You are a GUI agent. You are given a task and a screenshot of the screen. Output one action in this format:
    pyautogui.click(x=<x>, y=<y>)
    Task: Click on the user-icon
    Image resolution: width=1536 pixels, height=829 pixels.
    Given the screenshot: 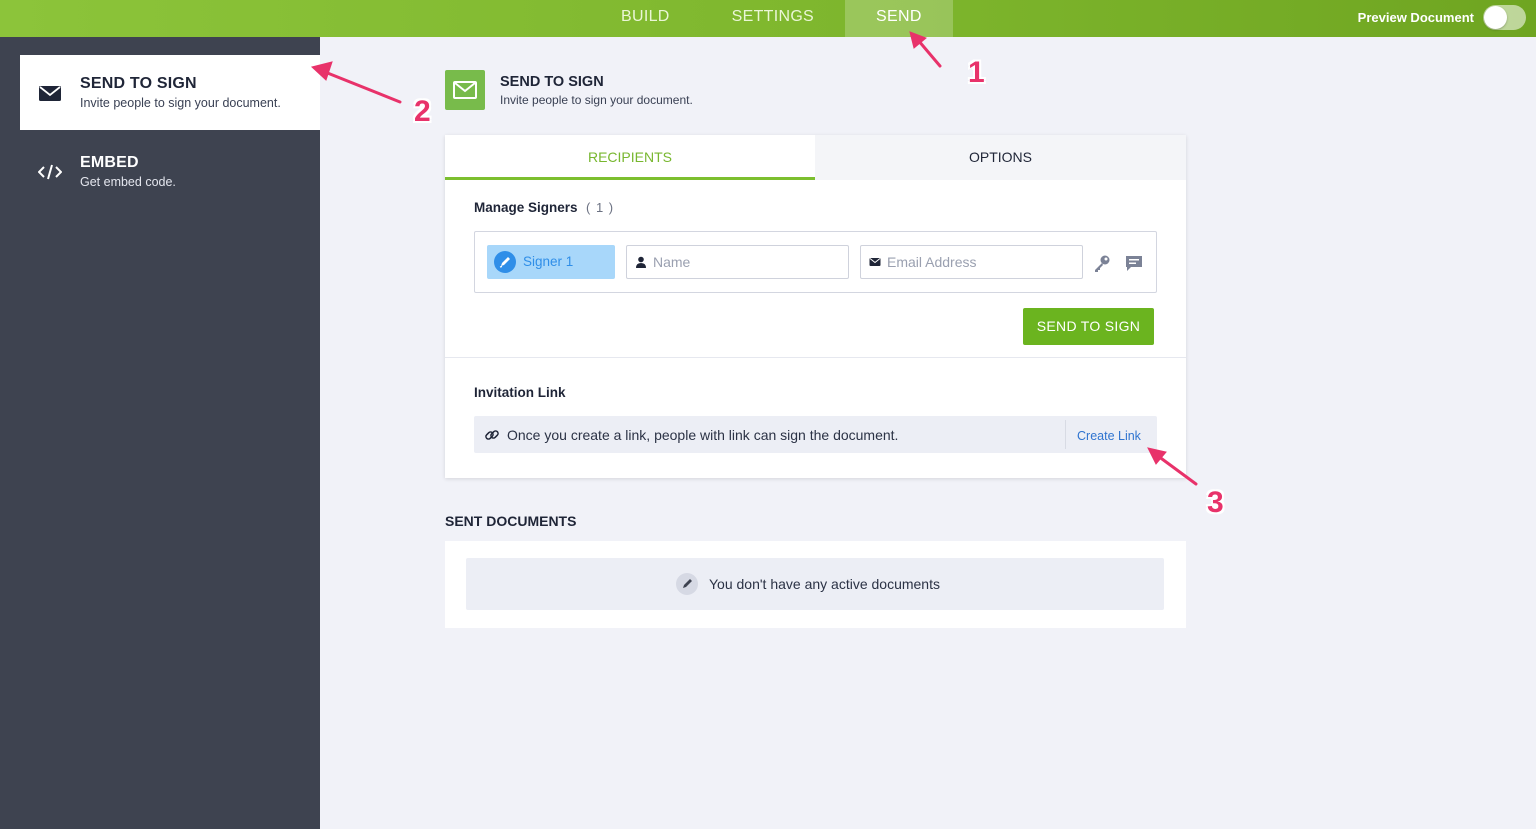 What is the action you would take?
    pyautogui.click(x=641, y=262)
    